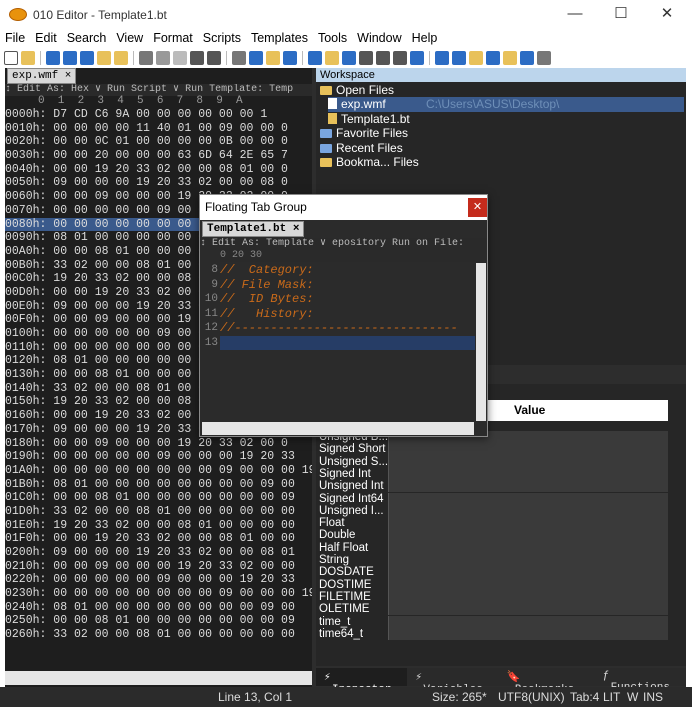 This screenshot has height=713, width=692. What do you see at coordinates (332, 57) in the screenshot?
I see `highlight-icon` at bounding box center [332, 57].